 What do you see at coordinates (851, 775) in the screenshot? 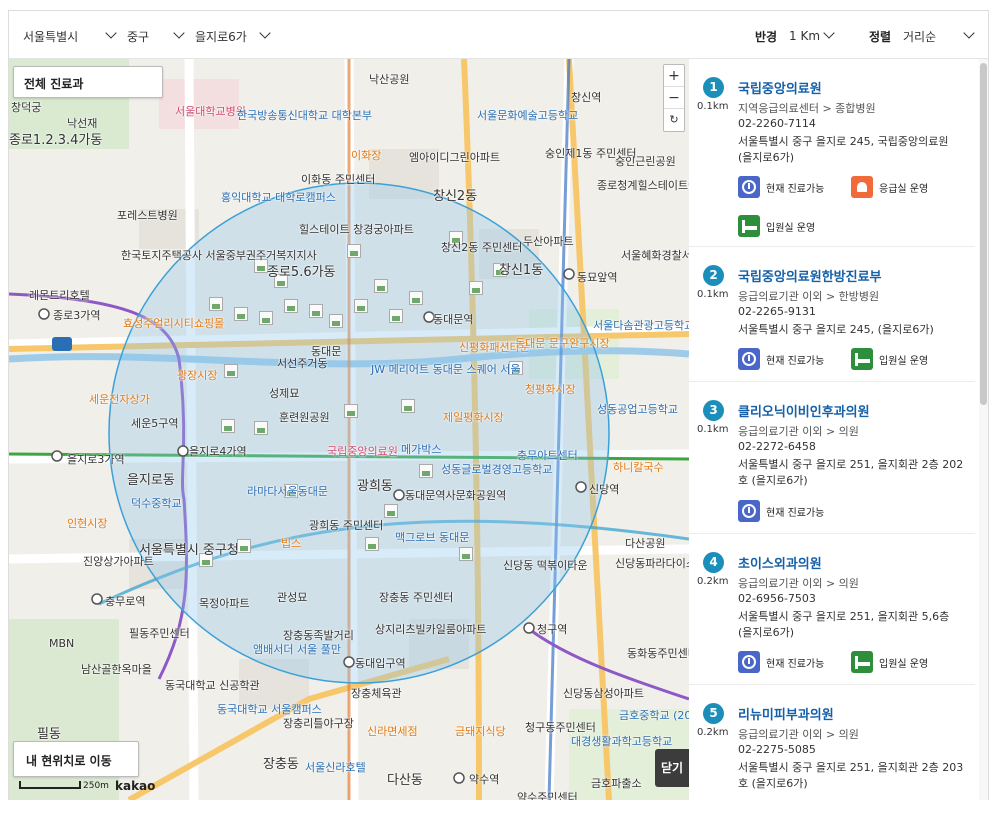
I see `hospital-address: 서울특별시 중구 을지로 251, 을지회관 2층 203호 (을지로6가)` at bounding box center [851, 775].